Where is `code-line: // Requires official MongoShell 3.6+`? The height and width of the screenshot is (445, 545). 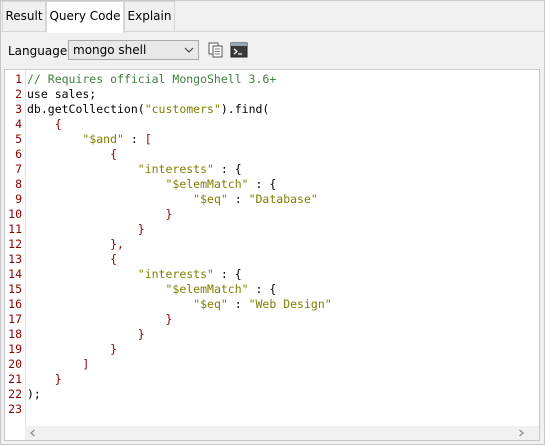 code-line: // Requires official MongoShell 3.6+ is located at coordinates (151, 79).